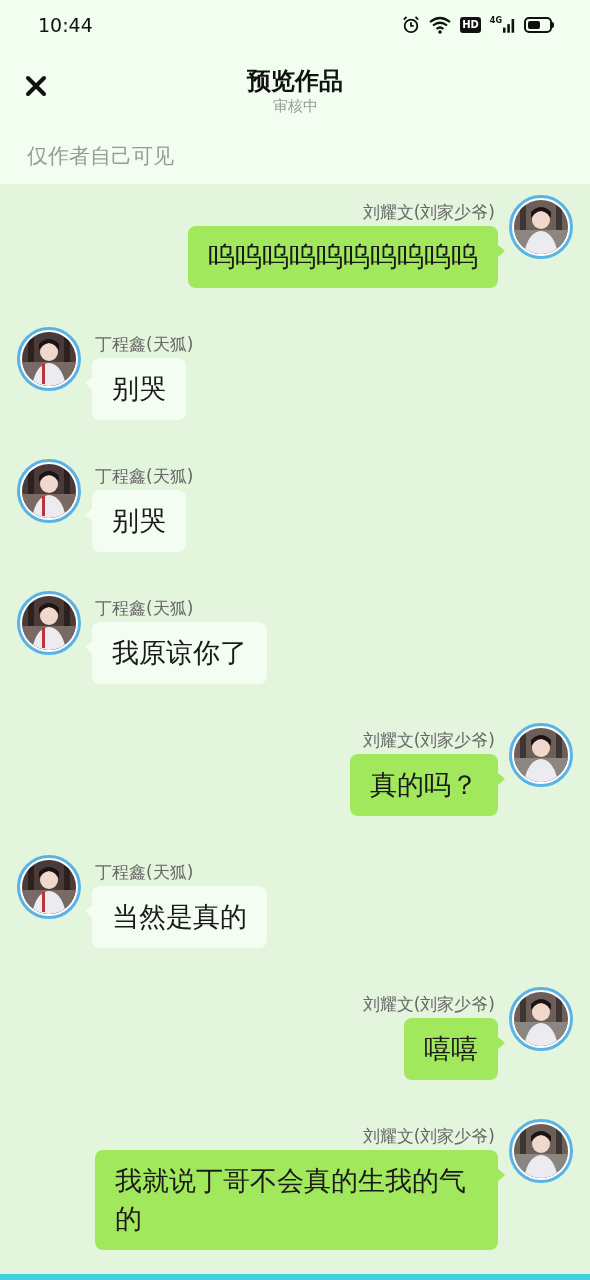 This screenshot has height=1280, width=590. Describe the element at coordinates (179, 917) in the screenshot. I see `message-bubble: 当然是真的` at that location.